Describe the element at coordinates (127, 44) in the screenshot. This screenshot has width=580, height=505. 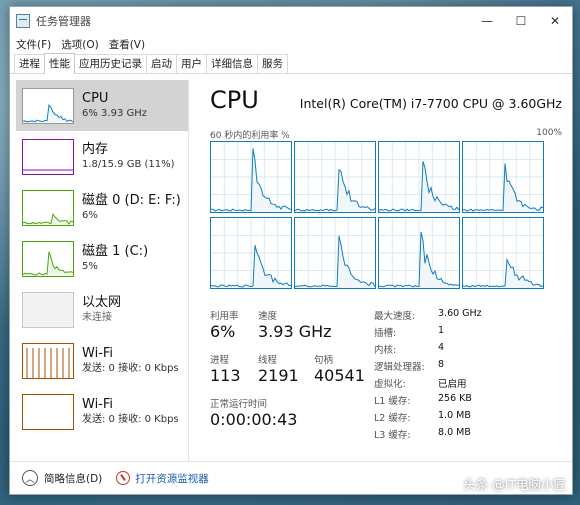
I see `menu-view: 查看(V)` at that location.